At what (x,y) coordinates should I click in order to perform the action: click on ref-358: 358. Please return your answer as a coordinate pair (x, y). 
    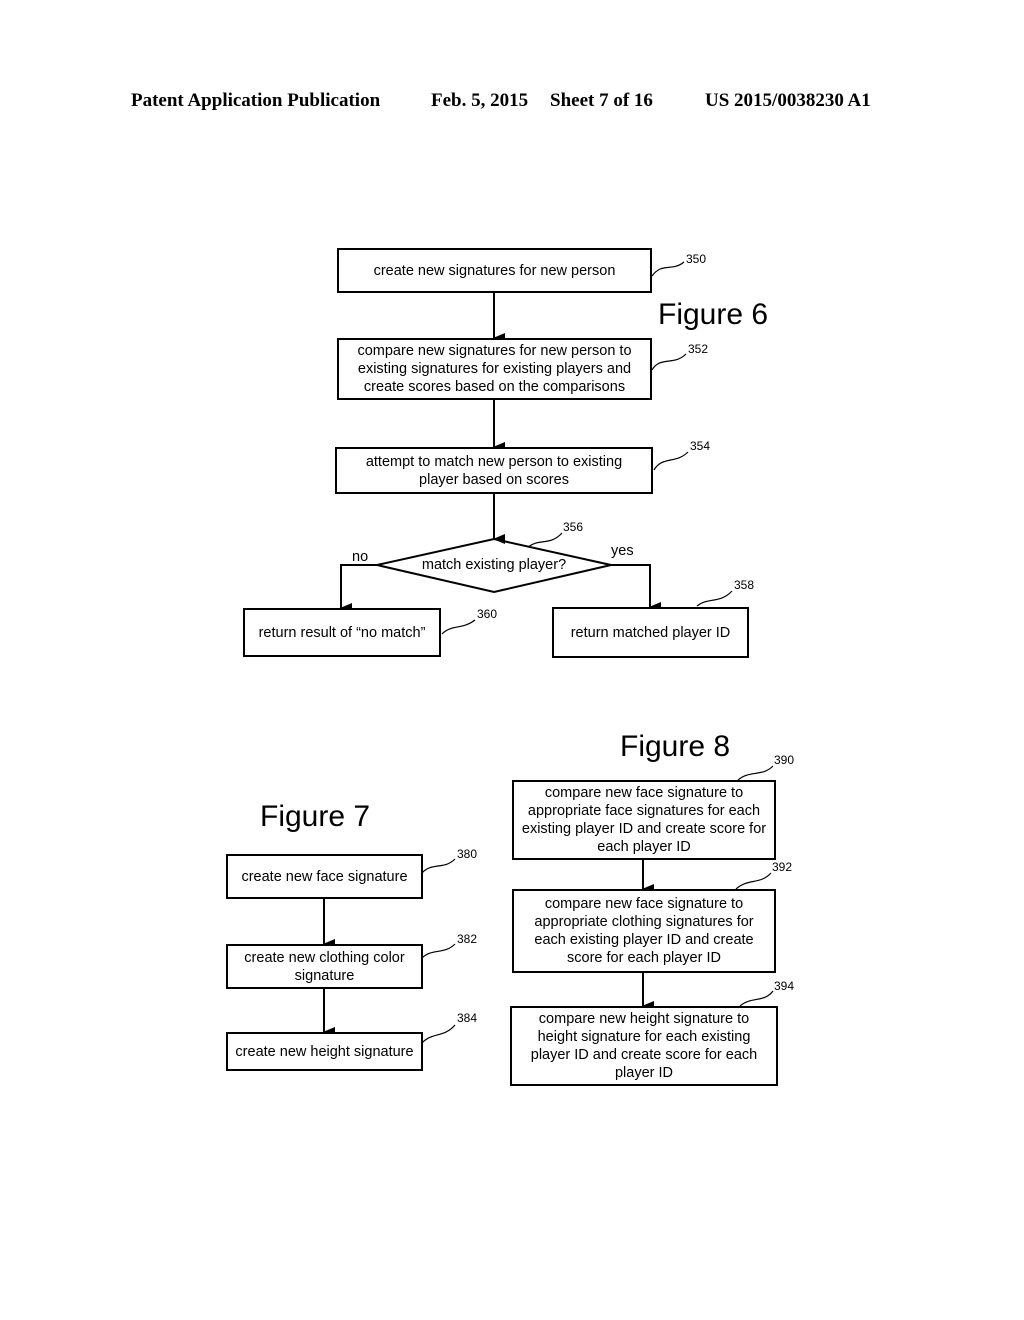
    Looking at the image, I should click on (744, 585).